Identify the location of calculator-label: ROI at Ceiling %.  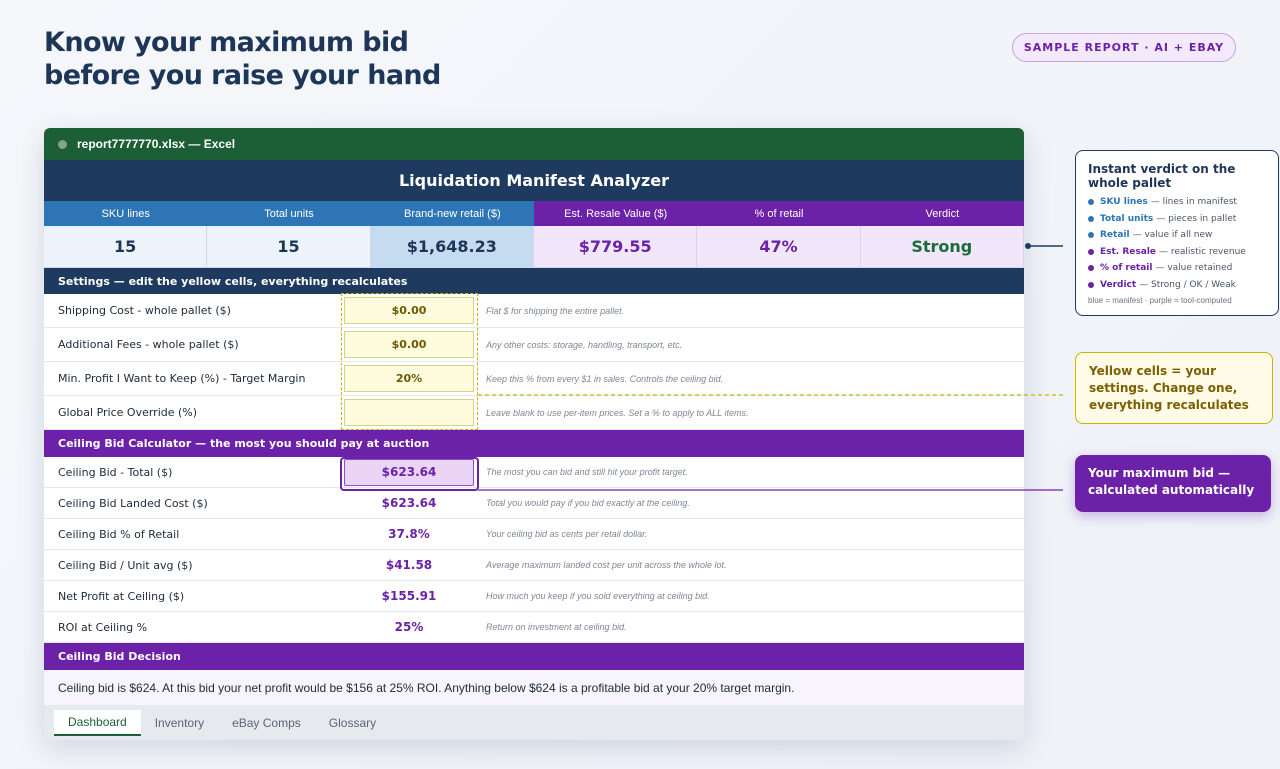
(103, 627).